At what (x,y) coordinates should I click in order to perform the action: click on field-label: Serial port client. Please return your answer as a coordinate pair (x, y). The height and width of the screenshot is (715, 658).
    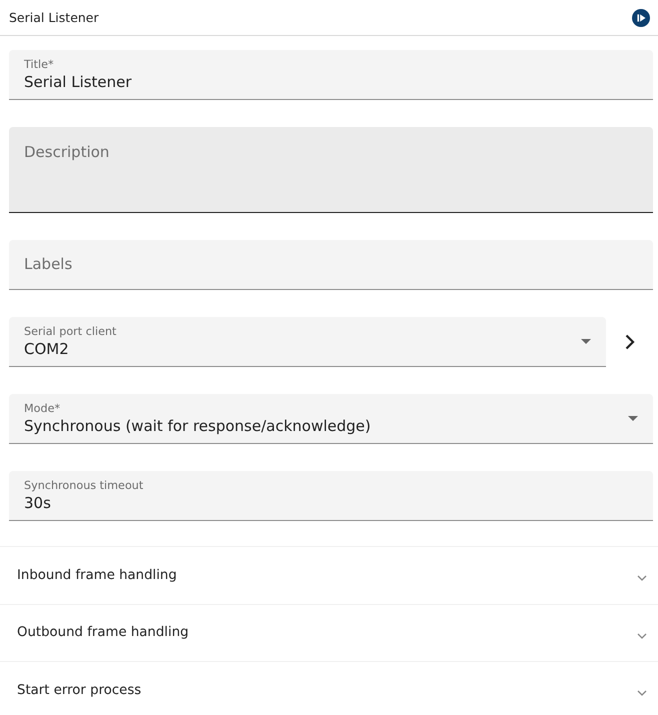
    Looking at the image, I should click on (70, 331).